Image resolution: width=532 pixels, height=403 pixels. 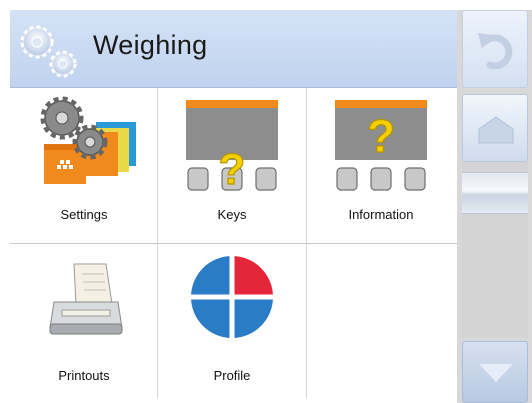 What do you see at coordinates (84, 214) in the screenshot?
I see `tile-settings-label: Settings` at bounding box center [84, 214].